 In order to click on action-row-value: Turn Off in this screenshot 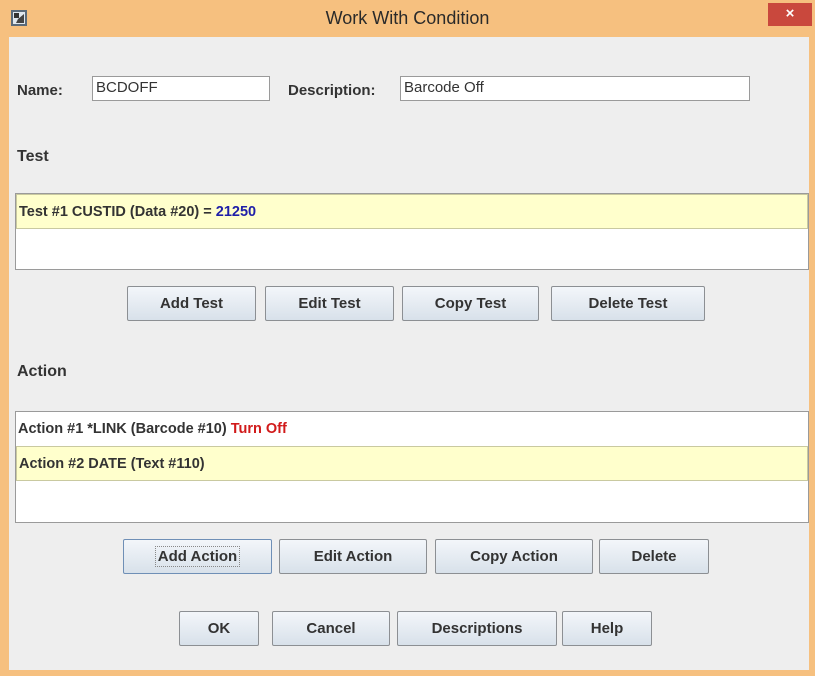, I will do `click(258, 429)`.